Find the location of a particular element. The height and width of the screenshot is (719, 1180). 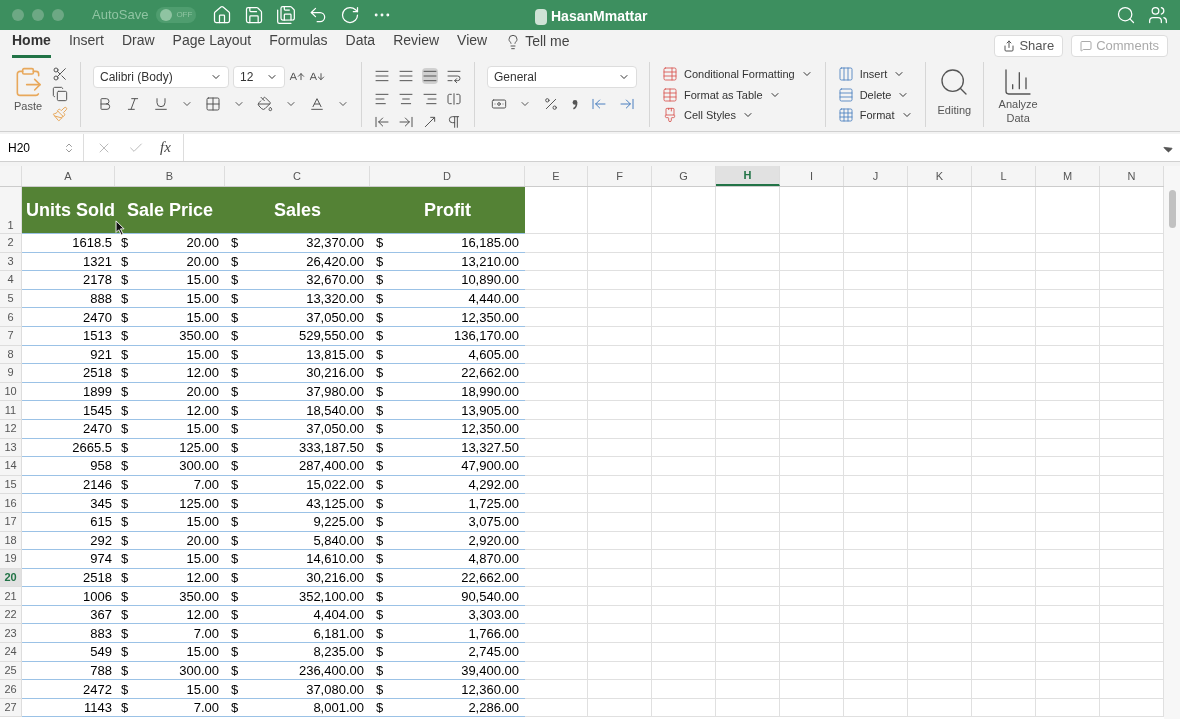

column-header: D is located at coordinates (447, 176).